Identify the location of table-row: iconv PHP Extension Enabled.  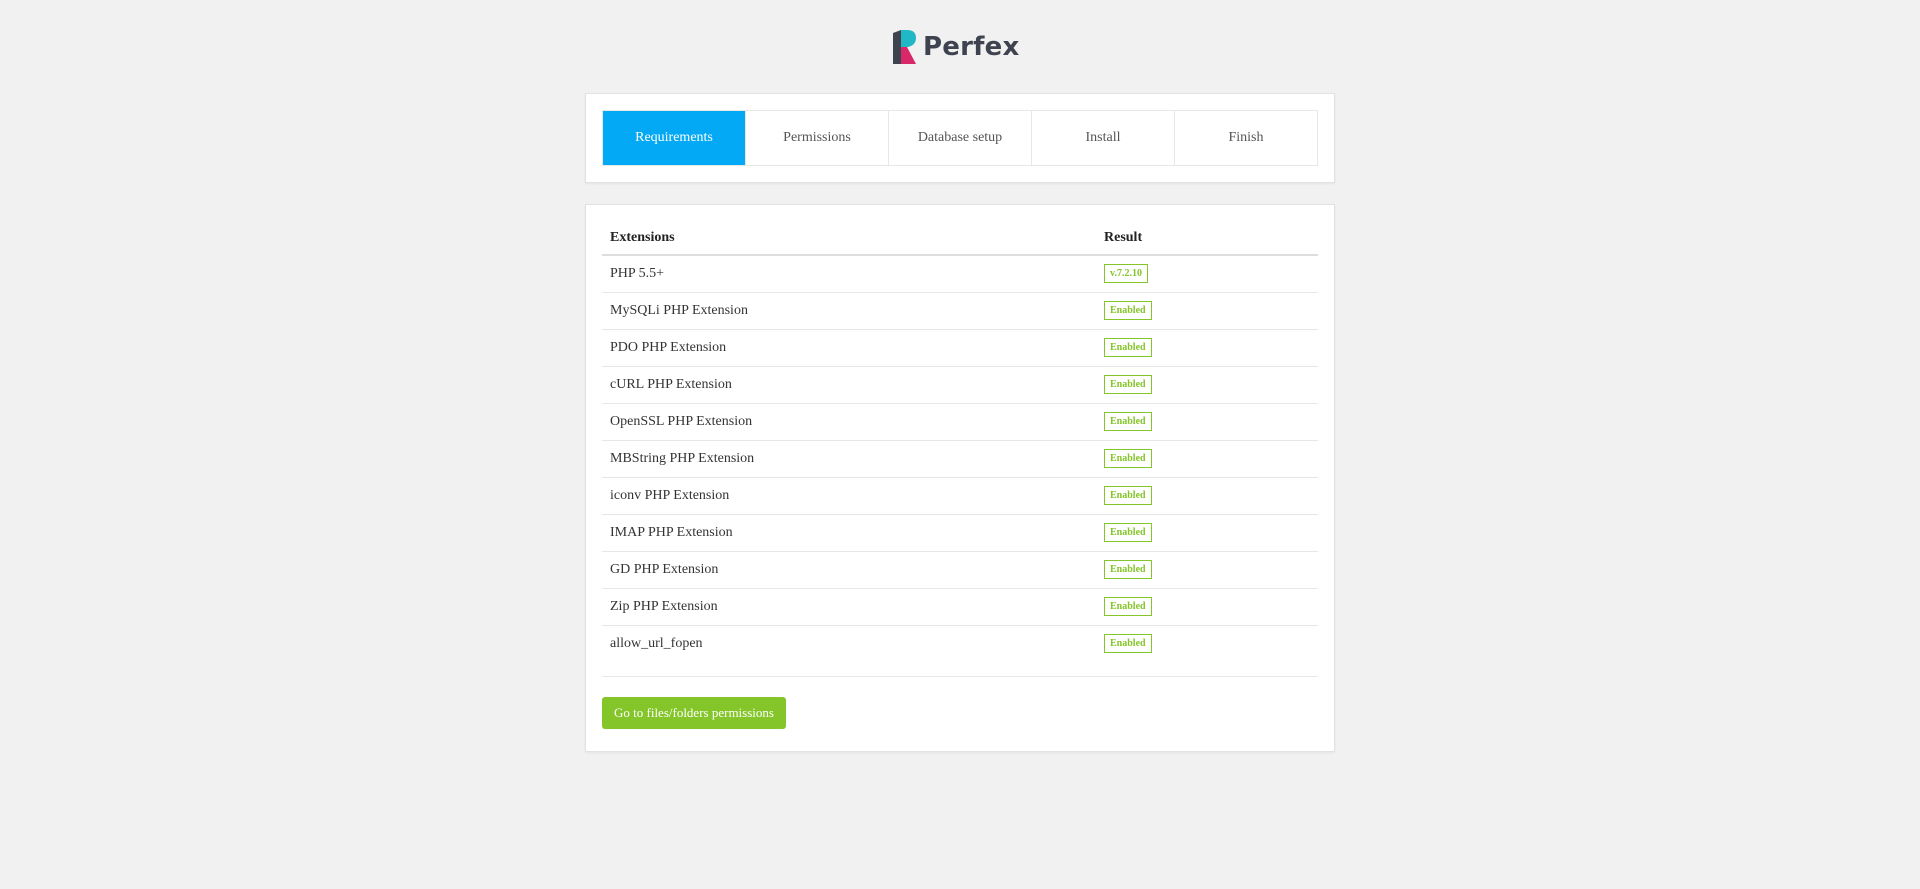
(960, 496).